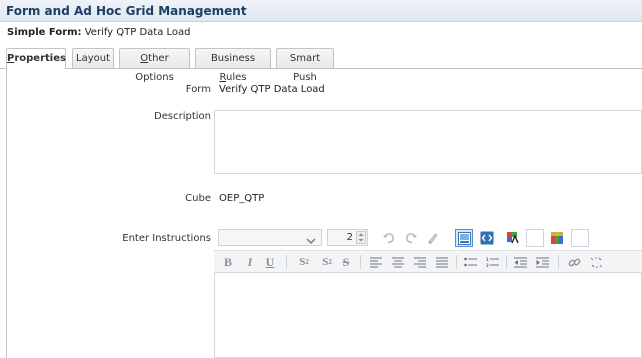  What do you see at coordinates (520, 262) in the screenshot?
I see `outdent-icon` at bounding box center [520, 262].